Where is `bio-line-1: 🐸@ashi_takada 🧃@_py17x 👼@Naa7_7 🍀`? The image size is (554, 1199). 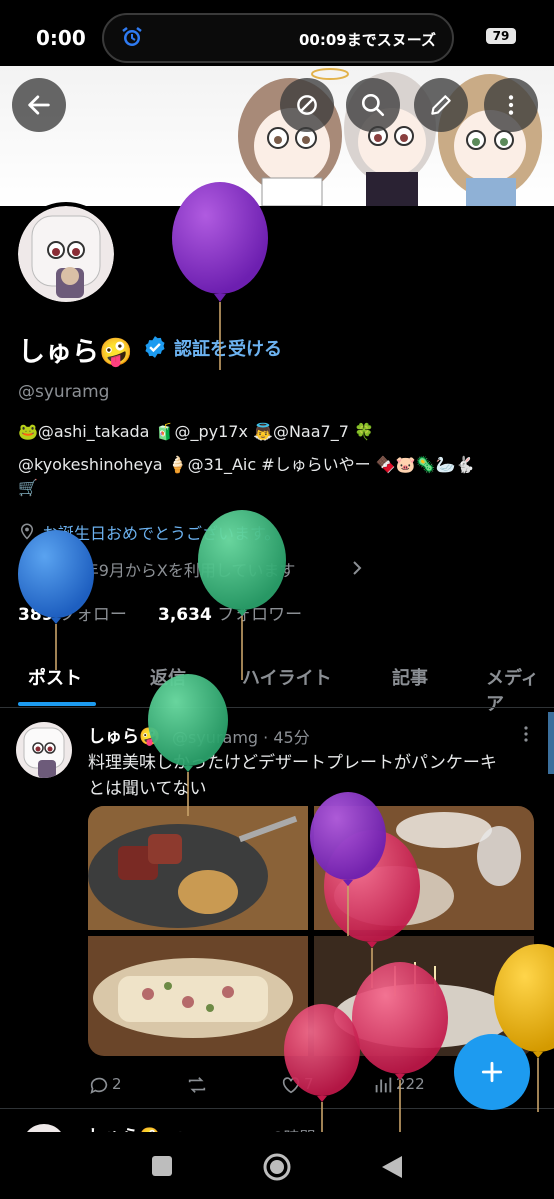
bio-line-1: 🐸@ashi_takada 🧃@_py17x 👼@Naa7_7 🍀 is located at coordinates (196, 431).